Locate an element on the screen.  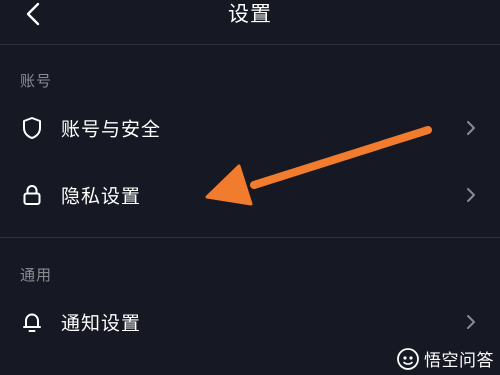
section-divider is located at coordinates (250, 237).